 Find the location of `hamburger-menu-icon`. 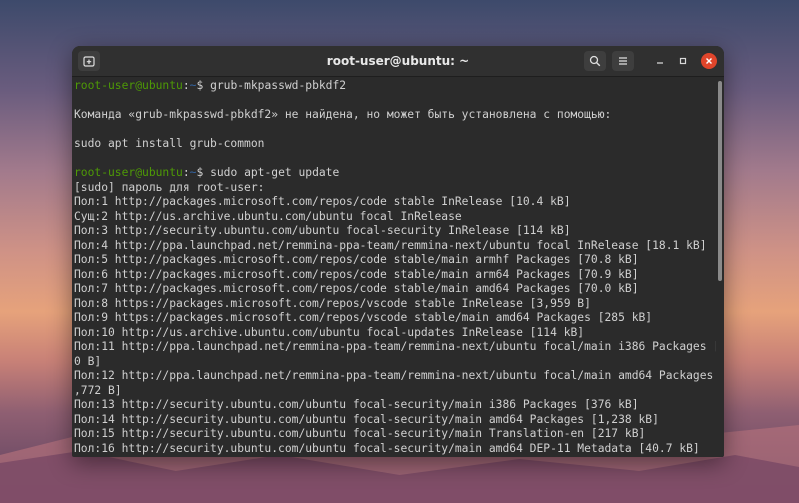

hamburger-menu-icon is located at coordinates (623, 61).